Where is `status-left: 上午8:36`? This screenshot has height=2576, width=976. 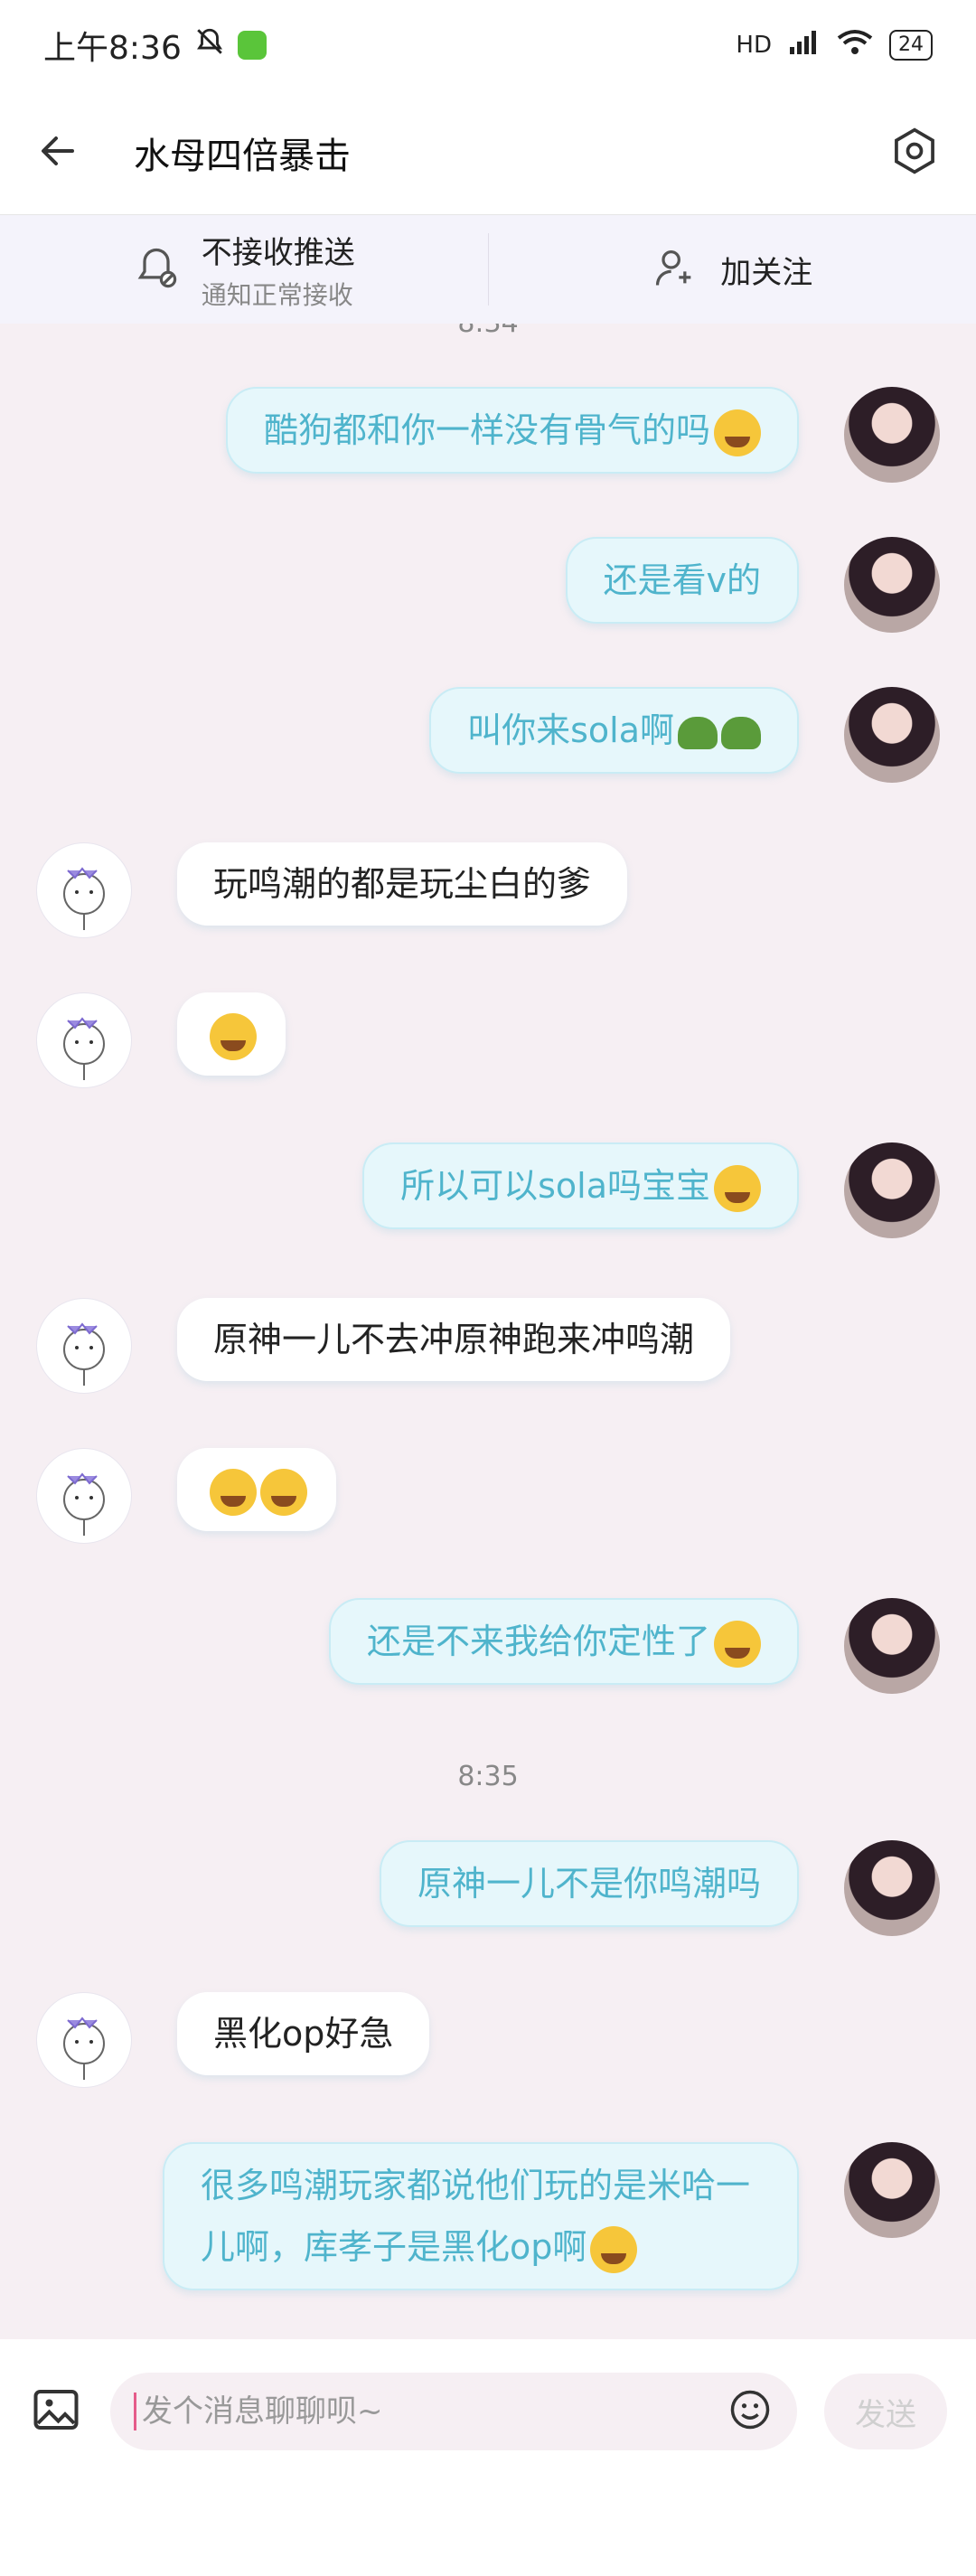 status-left: 上午8:36 is located at coordinates (155, 46).